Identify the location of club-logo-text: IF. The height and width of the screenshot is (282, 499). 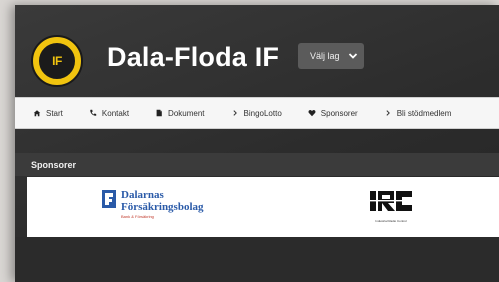
(57, 61).